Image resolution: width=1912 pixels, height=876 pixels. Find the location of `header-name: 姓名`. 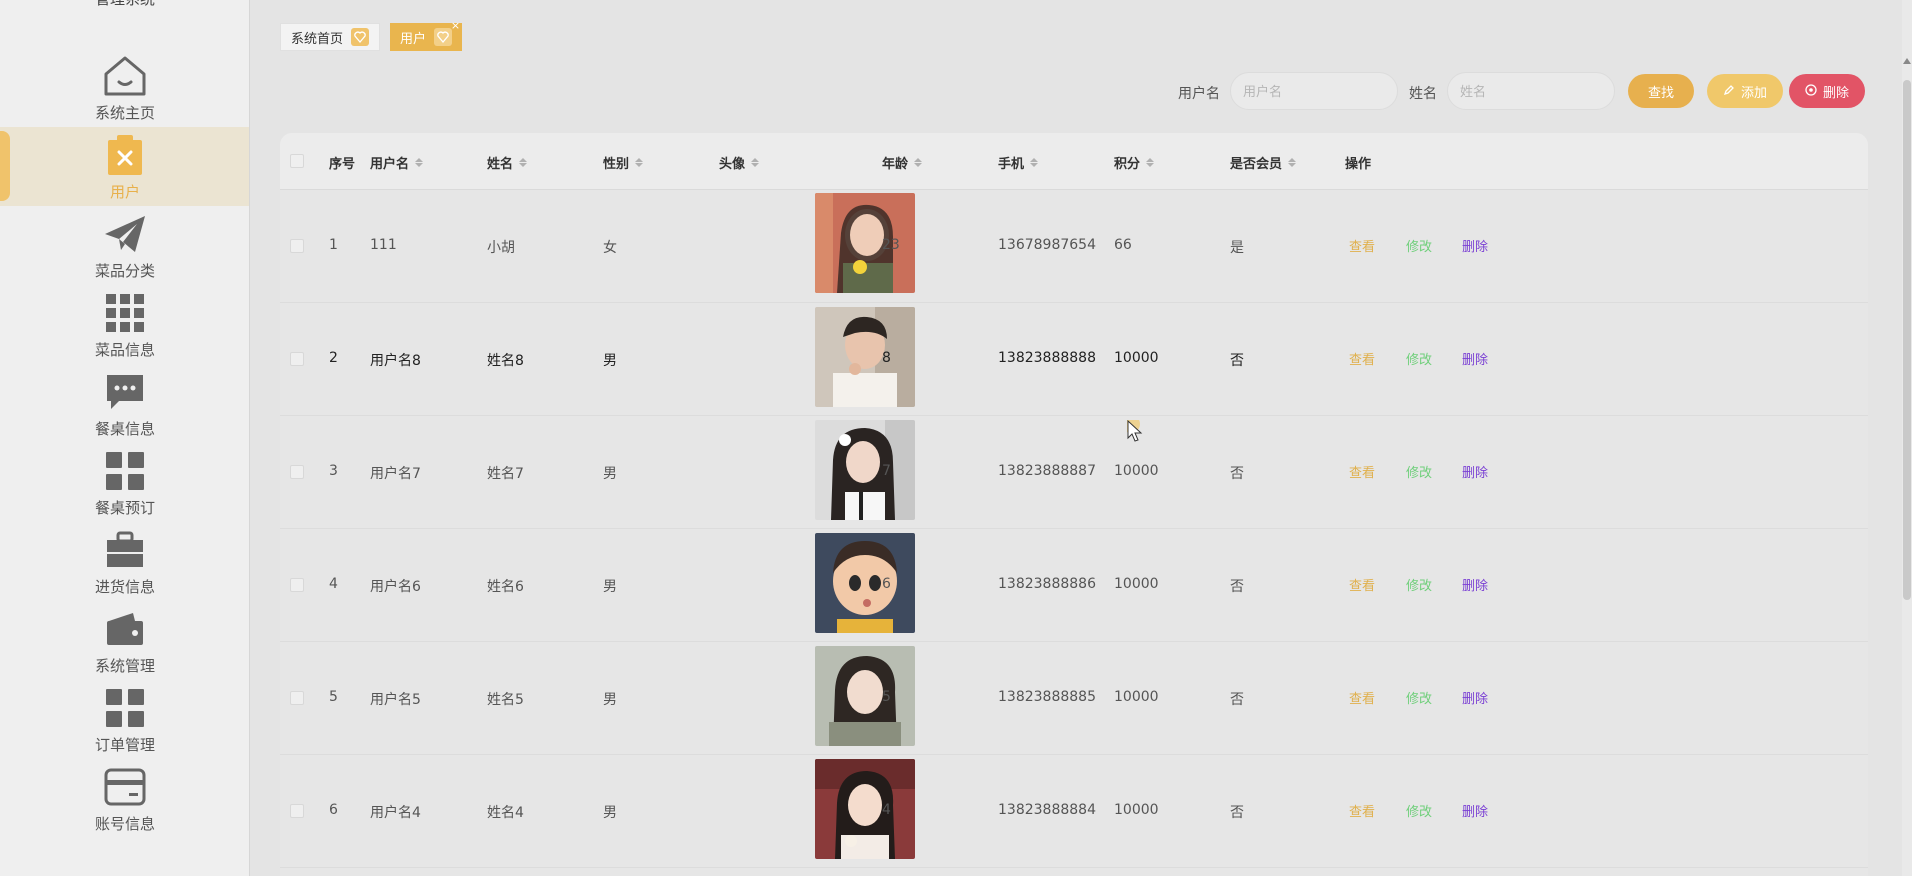

header-name: 姓名 is located at coordinates (507, 162).